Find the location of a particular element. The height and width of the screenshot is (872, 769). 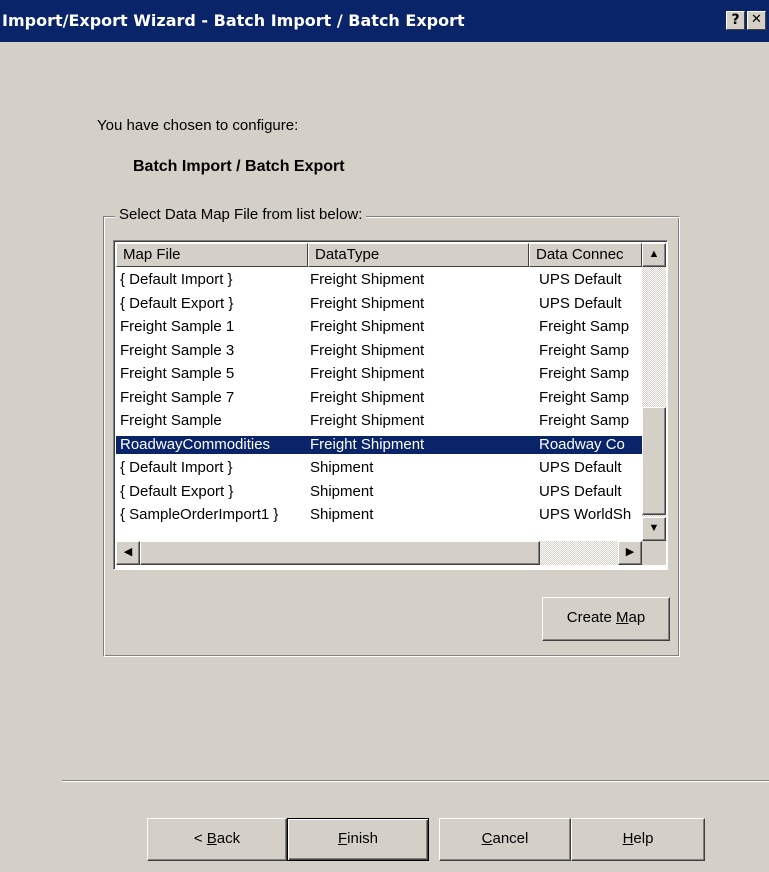

column-header-datatype: DataType is located at coordinates (418, 255).